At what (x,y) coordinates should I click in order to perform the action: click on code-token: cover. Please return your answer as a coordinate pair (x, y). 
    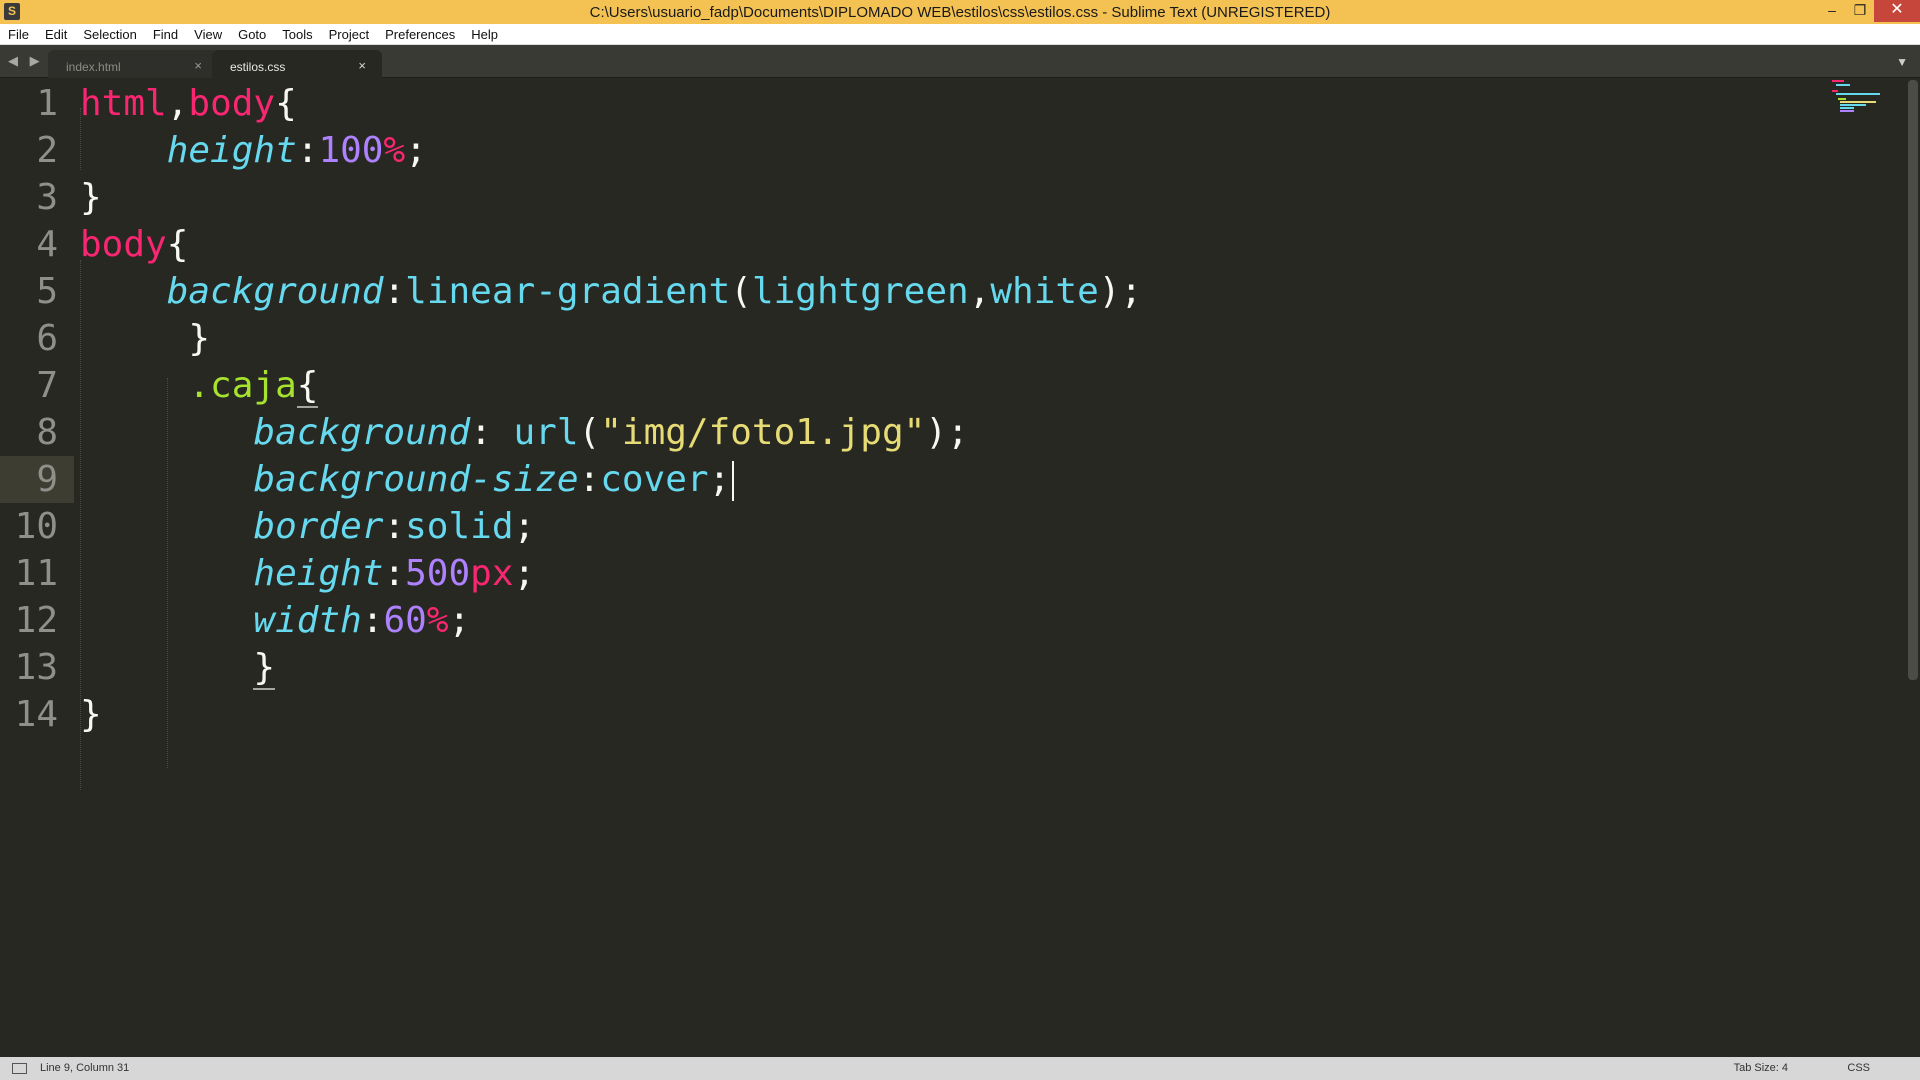
    Looking at the image, I should click on (654, 479).